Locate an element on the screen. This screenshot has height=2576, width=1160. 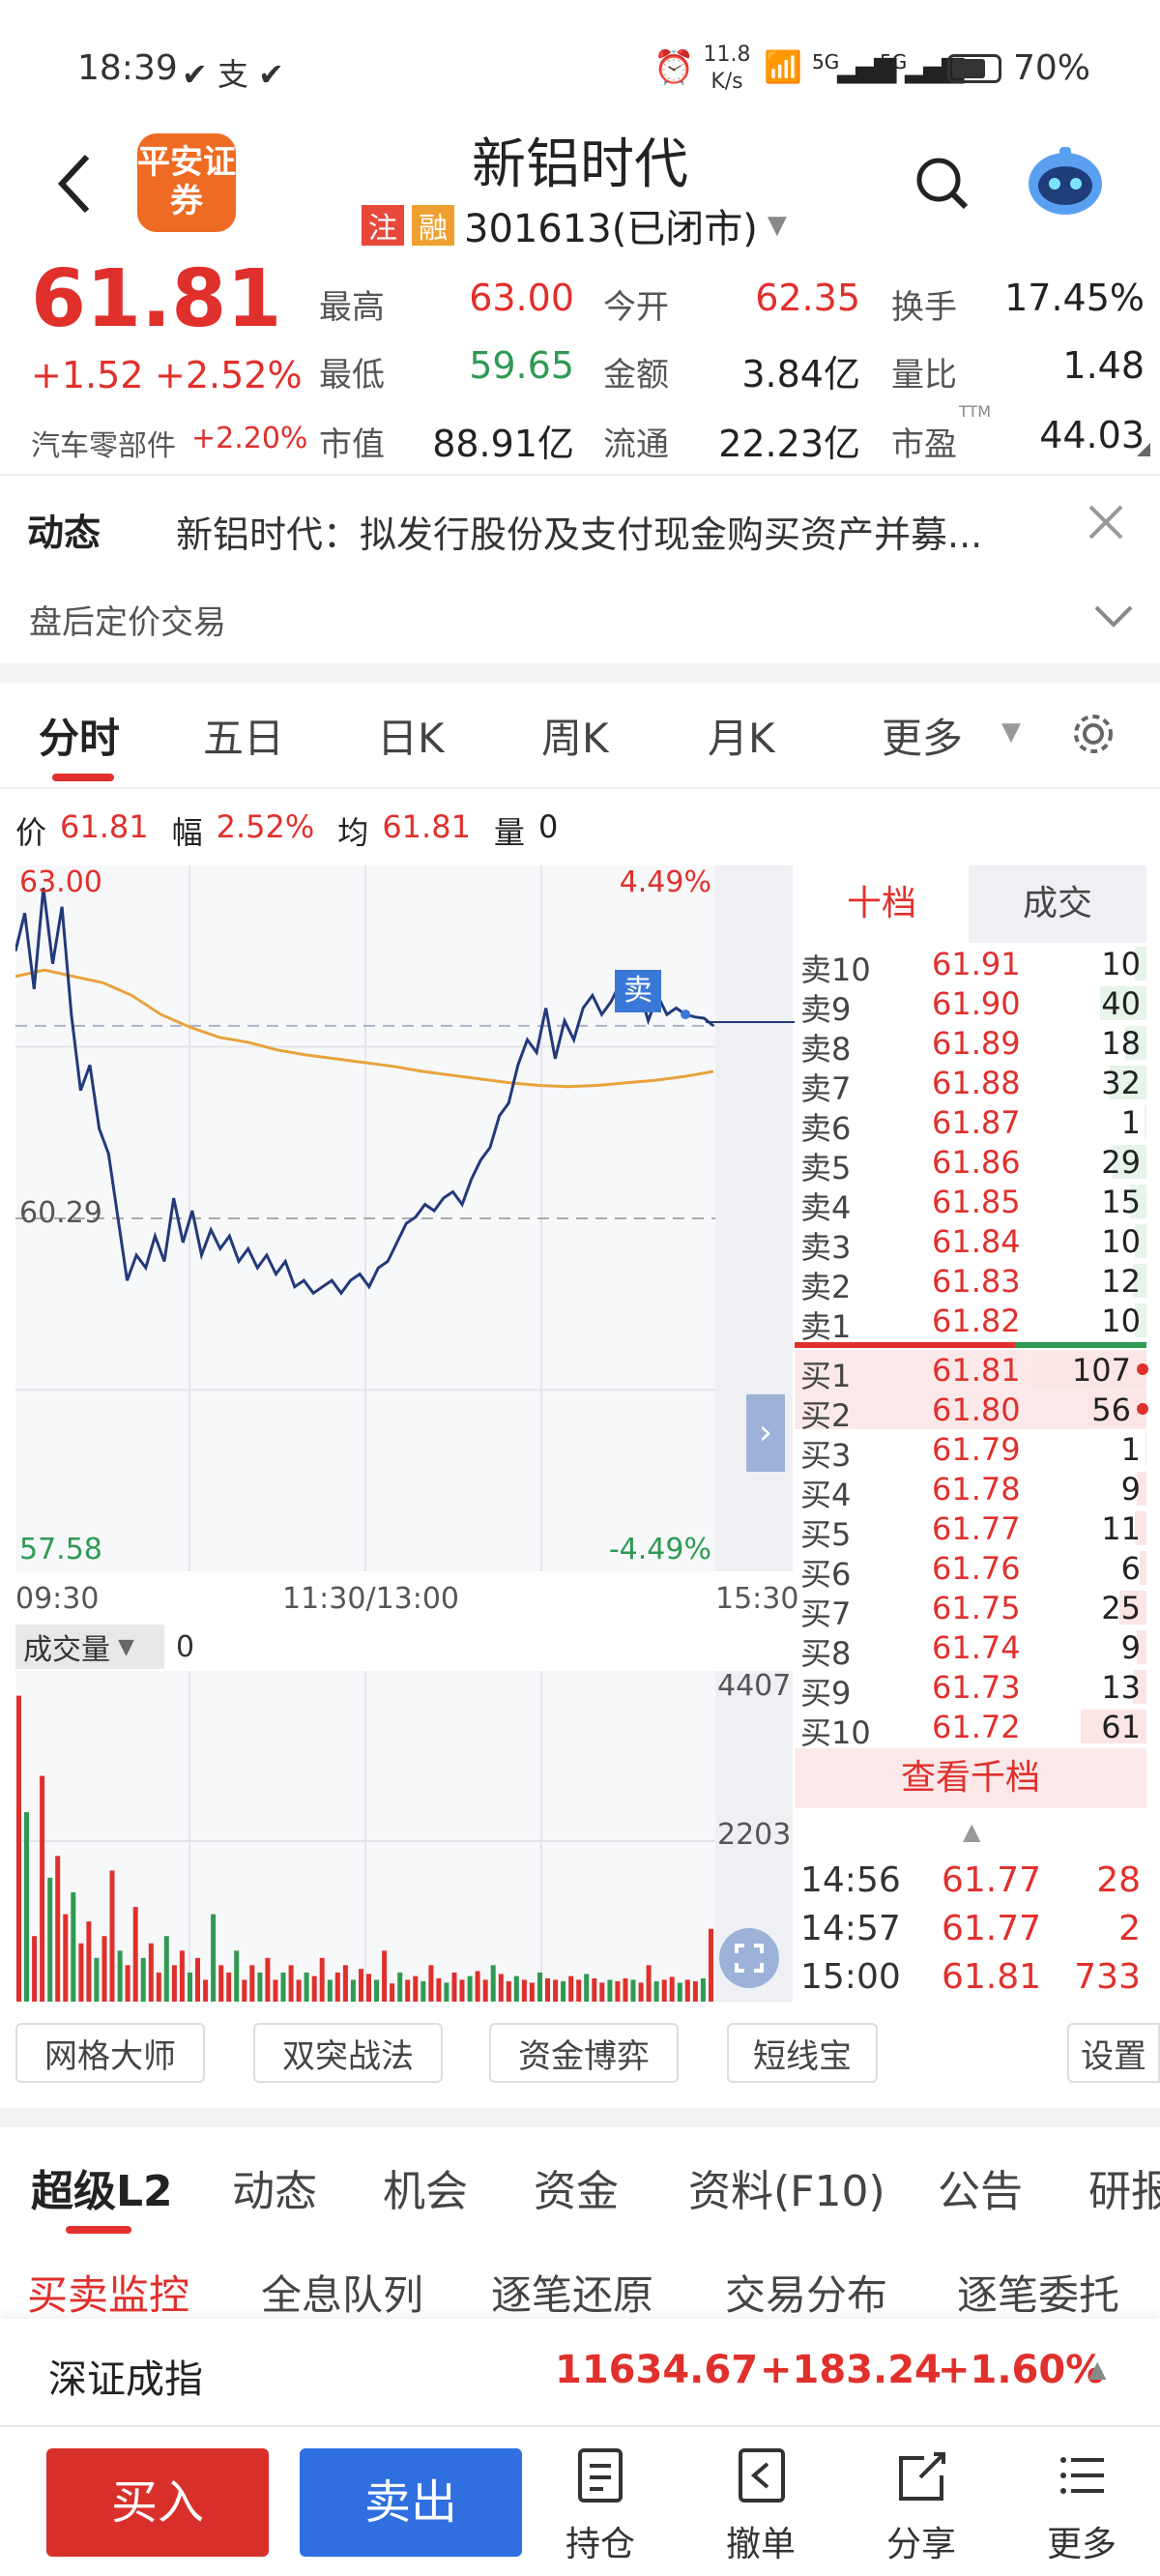
y-max-pct-label: 4.49% is located at coordinates (665, 882).